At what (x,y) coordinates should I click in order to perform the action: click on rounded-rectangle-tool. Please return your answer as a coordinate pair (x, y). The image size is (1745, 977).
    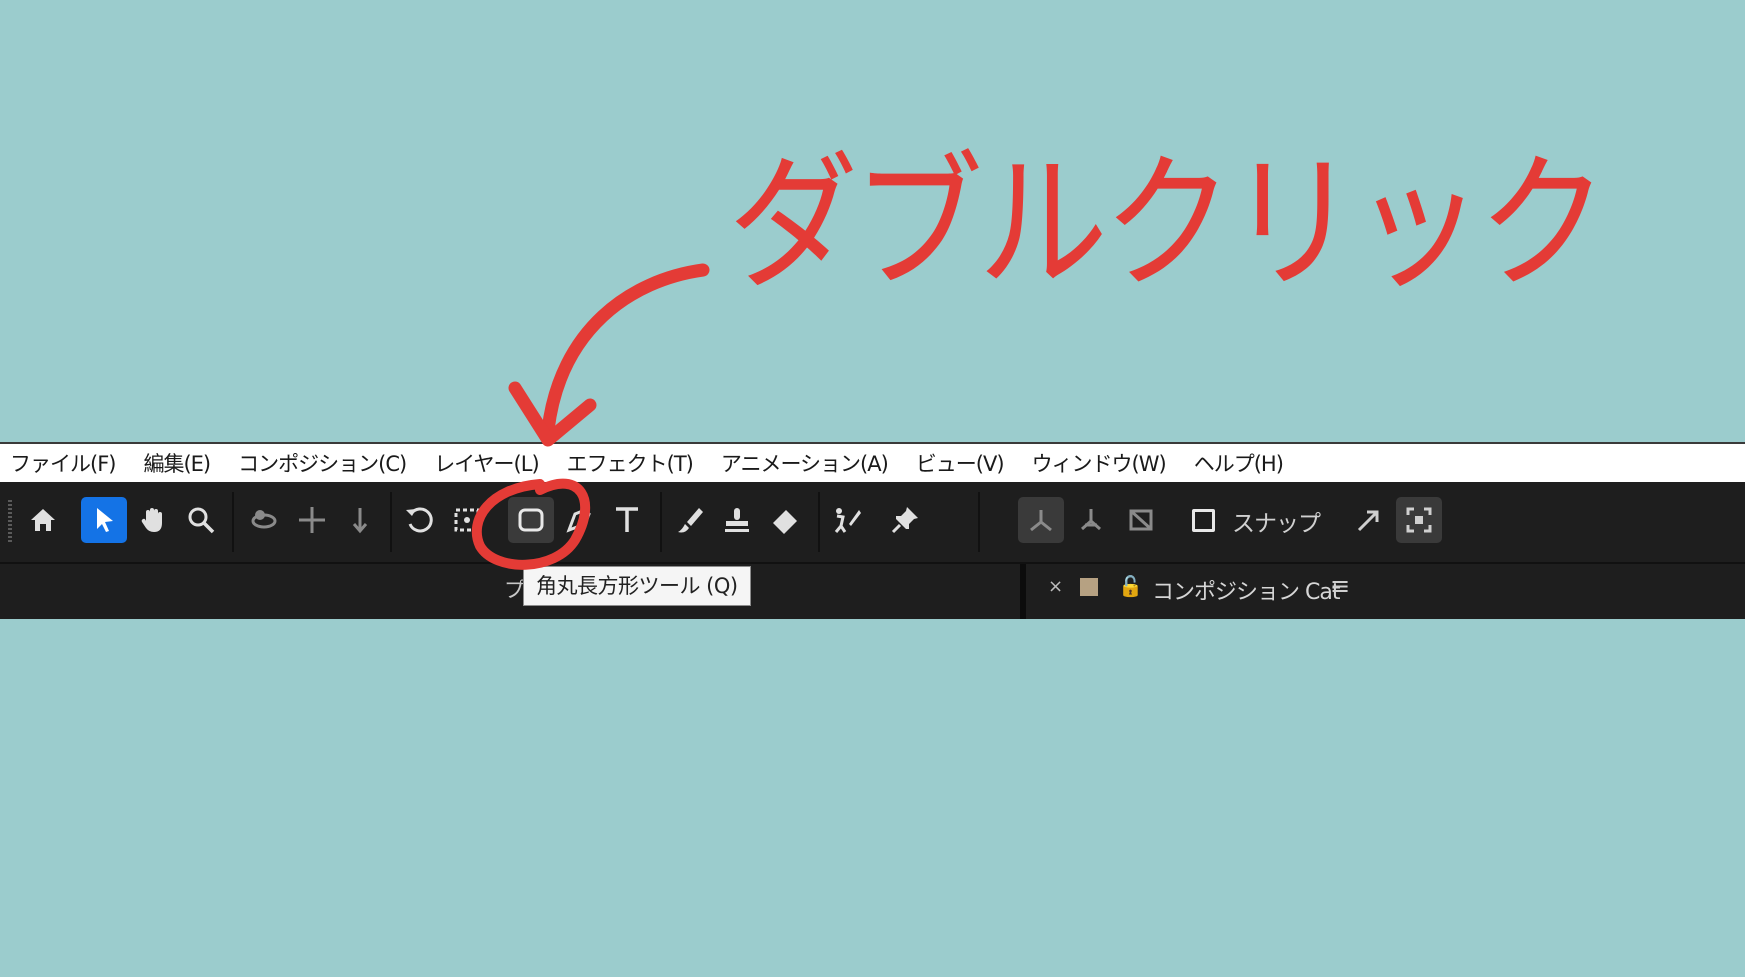
    Looking at the image, I should click on (531, 520).